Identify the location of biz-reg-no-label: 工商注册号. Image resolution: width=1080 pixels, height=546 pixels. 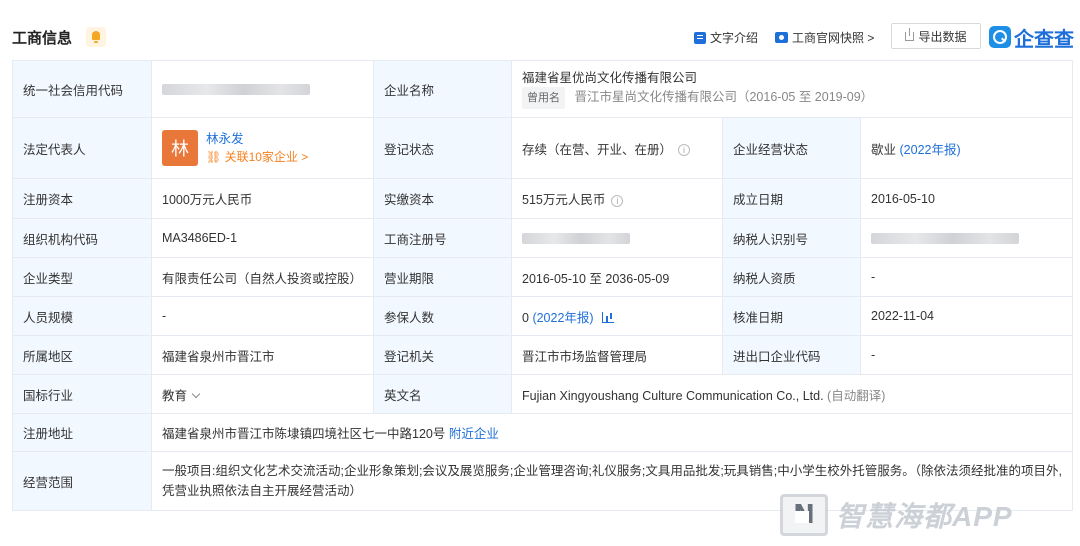
(442, 238).